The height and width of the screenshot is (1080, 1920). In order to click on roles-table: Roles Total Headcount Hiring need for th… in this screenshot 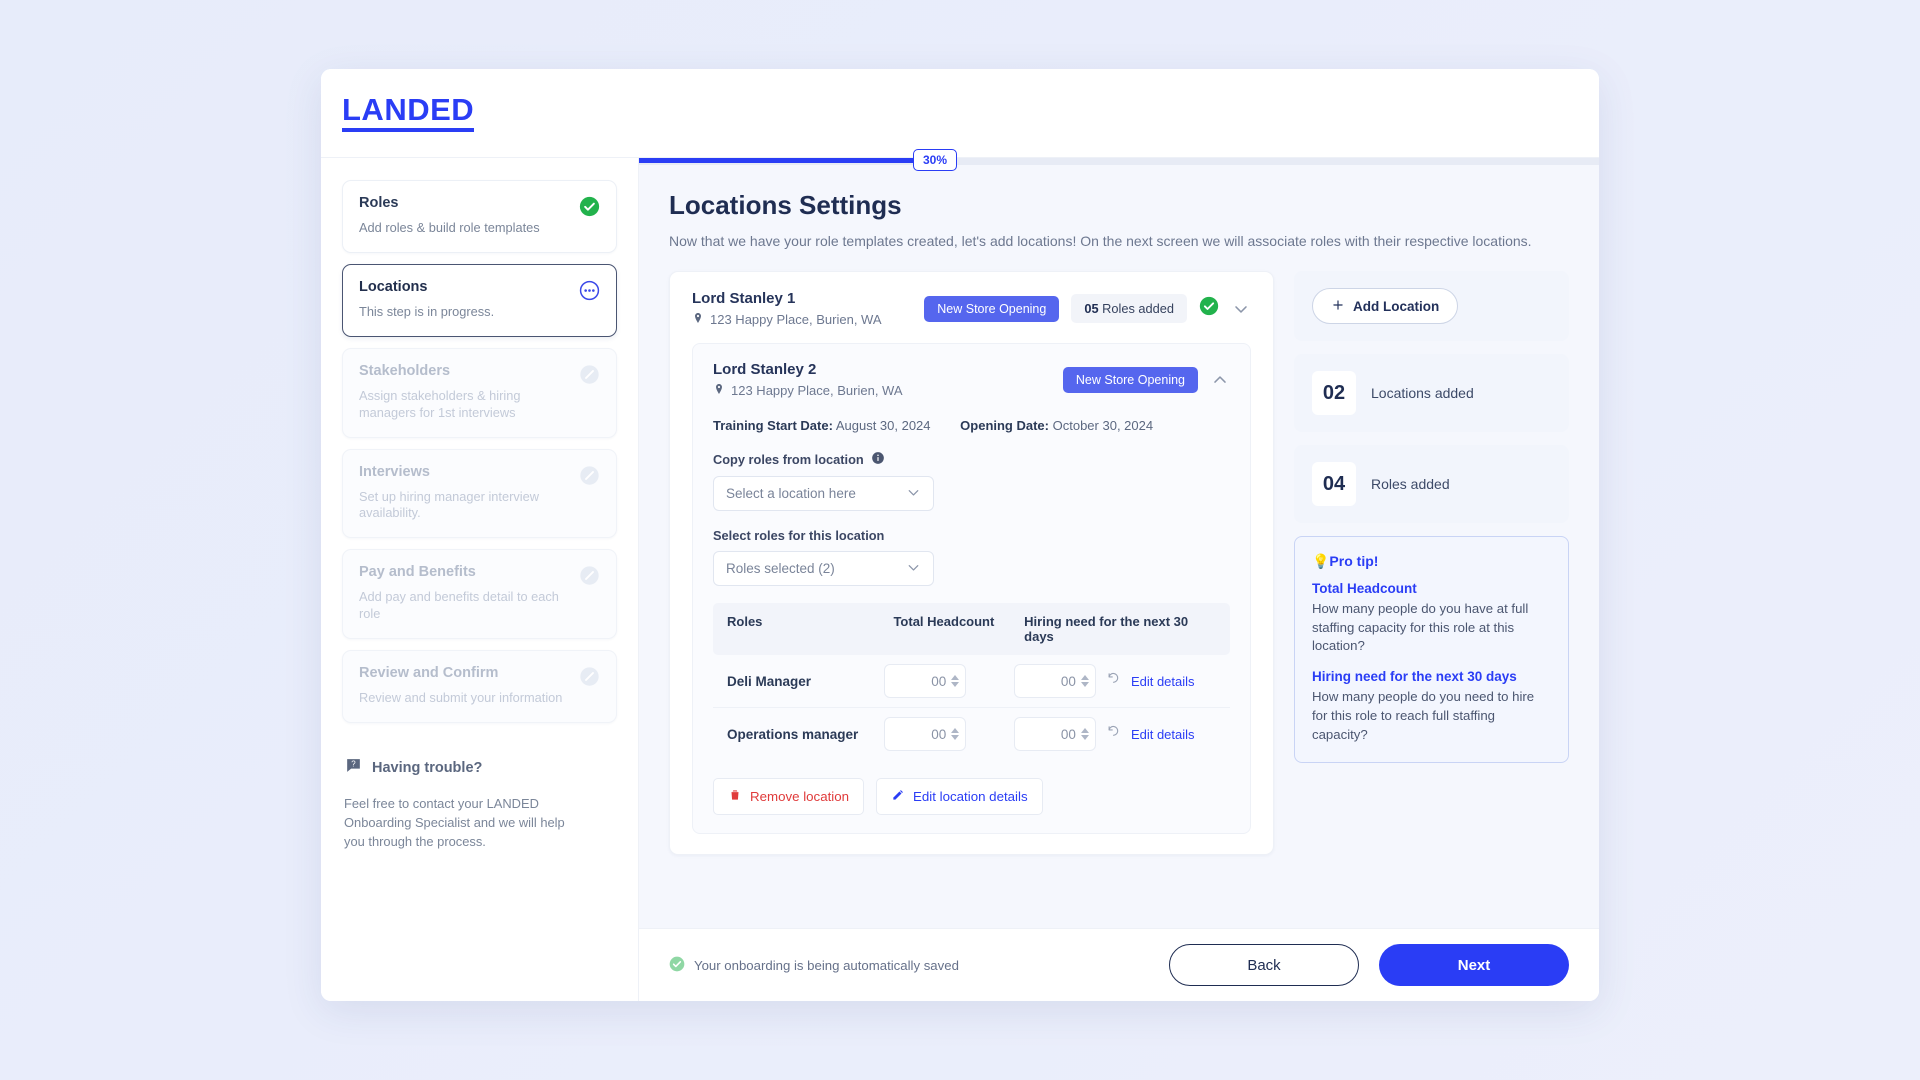, I will do `click(971, 681)`.